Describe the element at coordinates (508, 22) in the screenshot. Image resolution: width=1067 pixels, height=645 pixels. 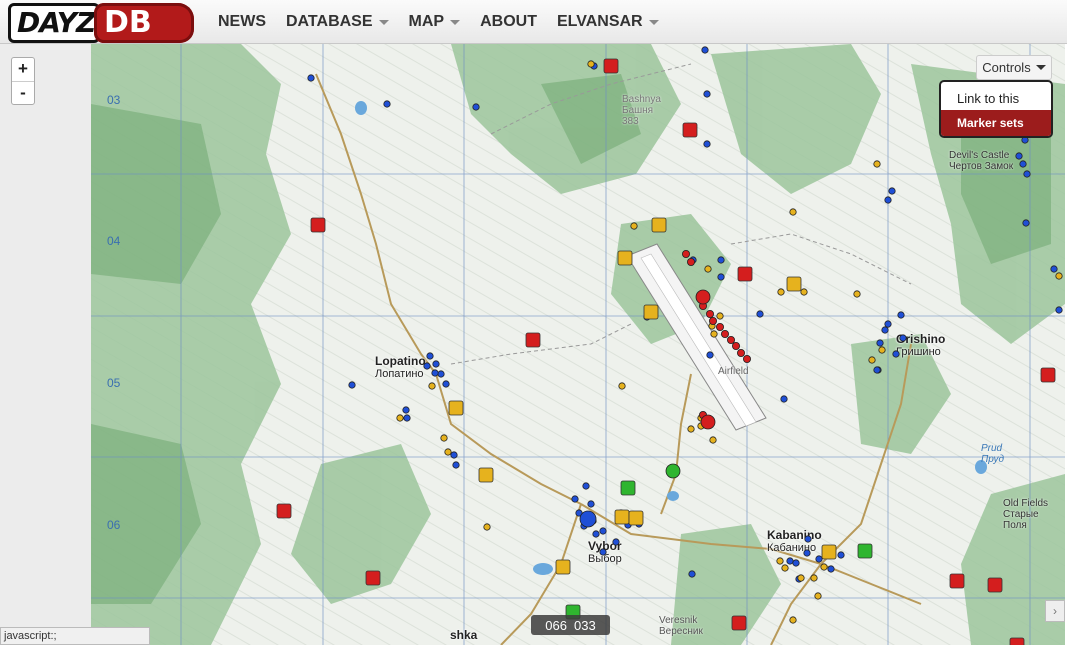
I see `nav-about: ABOUT` at that location.